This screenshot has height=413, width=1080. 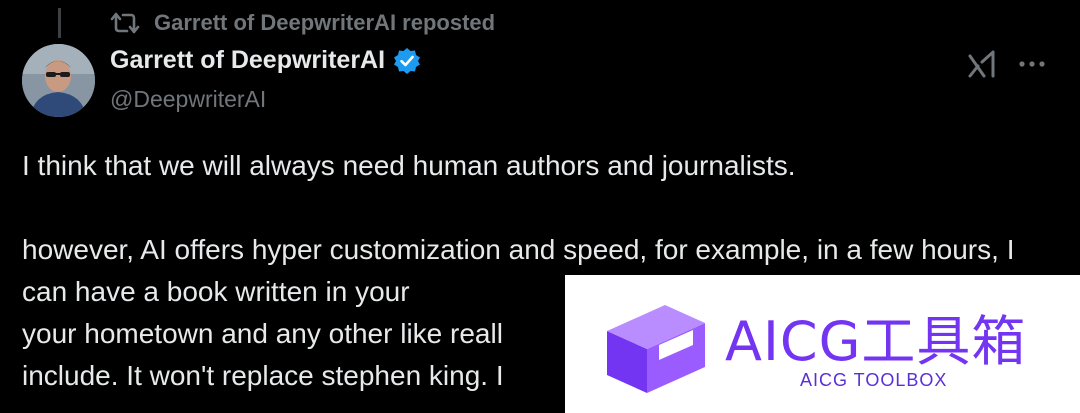 What do you see at coordinates (982, 64) in the screenshot?
I see `grok-icon` at bounding box center [982, 64].